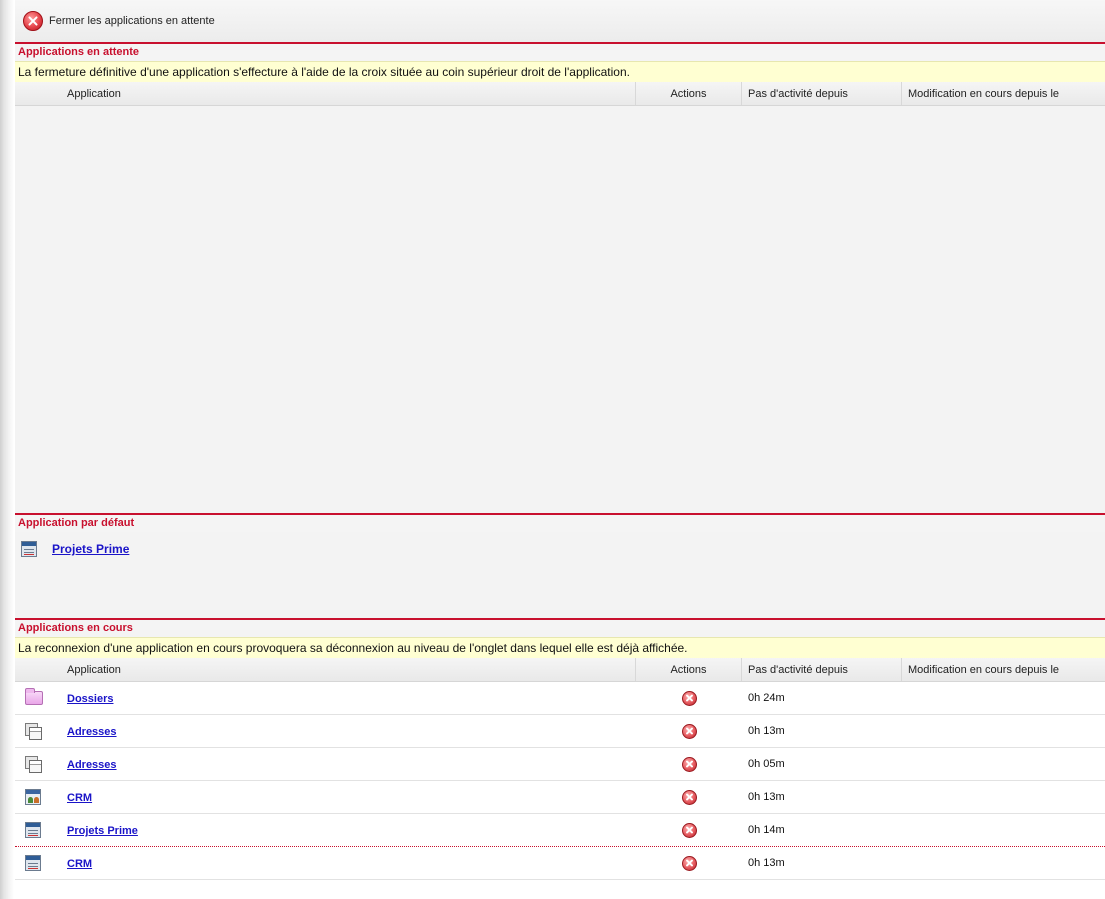  I want to click on app-link-dossiers: Dossiers, so click(90, 699).